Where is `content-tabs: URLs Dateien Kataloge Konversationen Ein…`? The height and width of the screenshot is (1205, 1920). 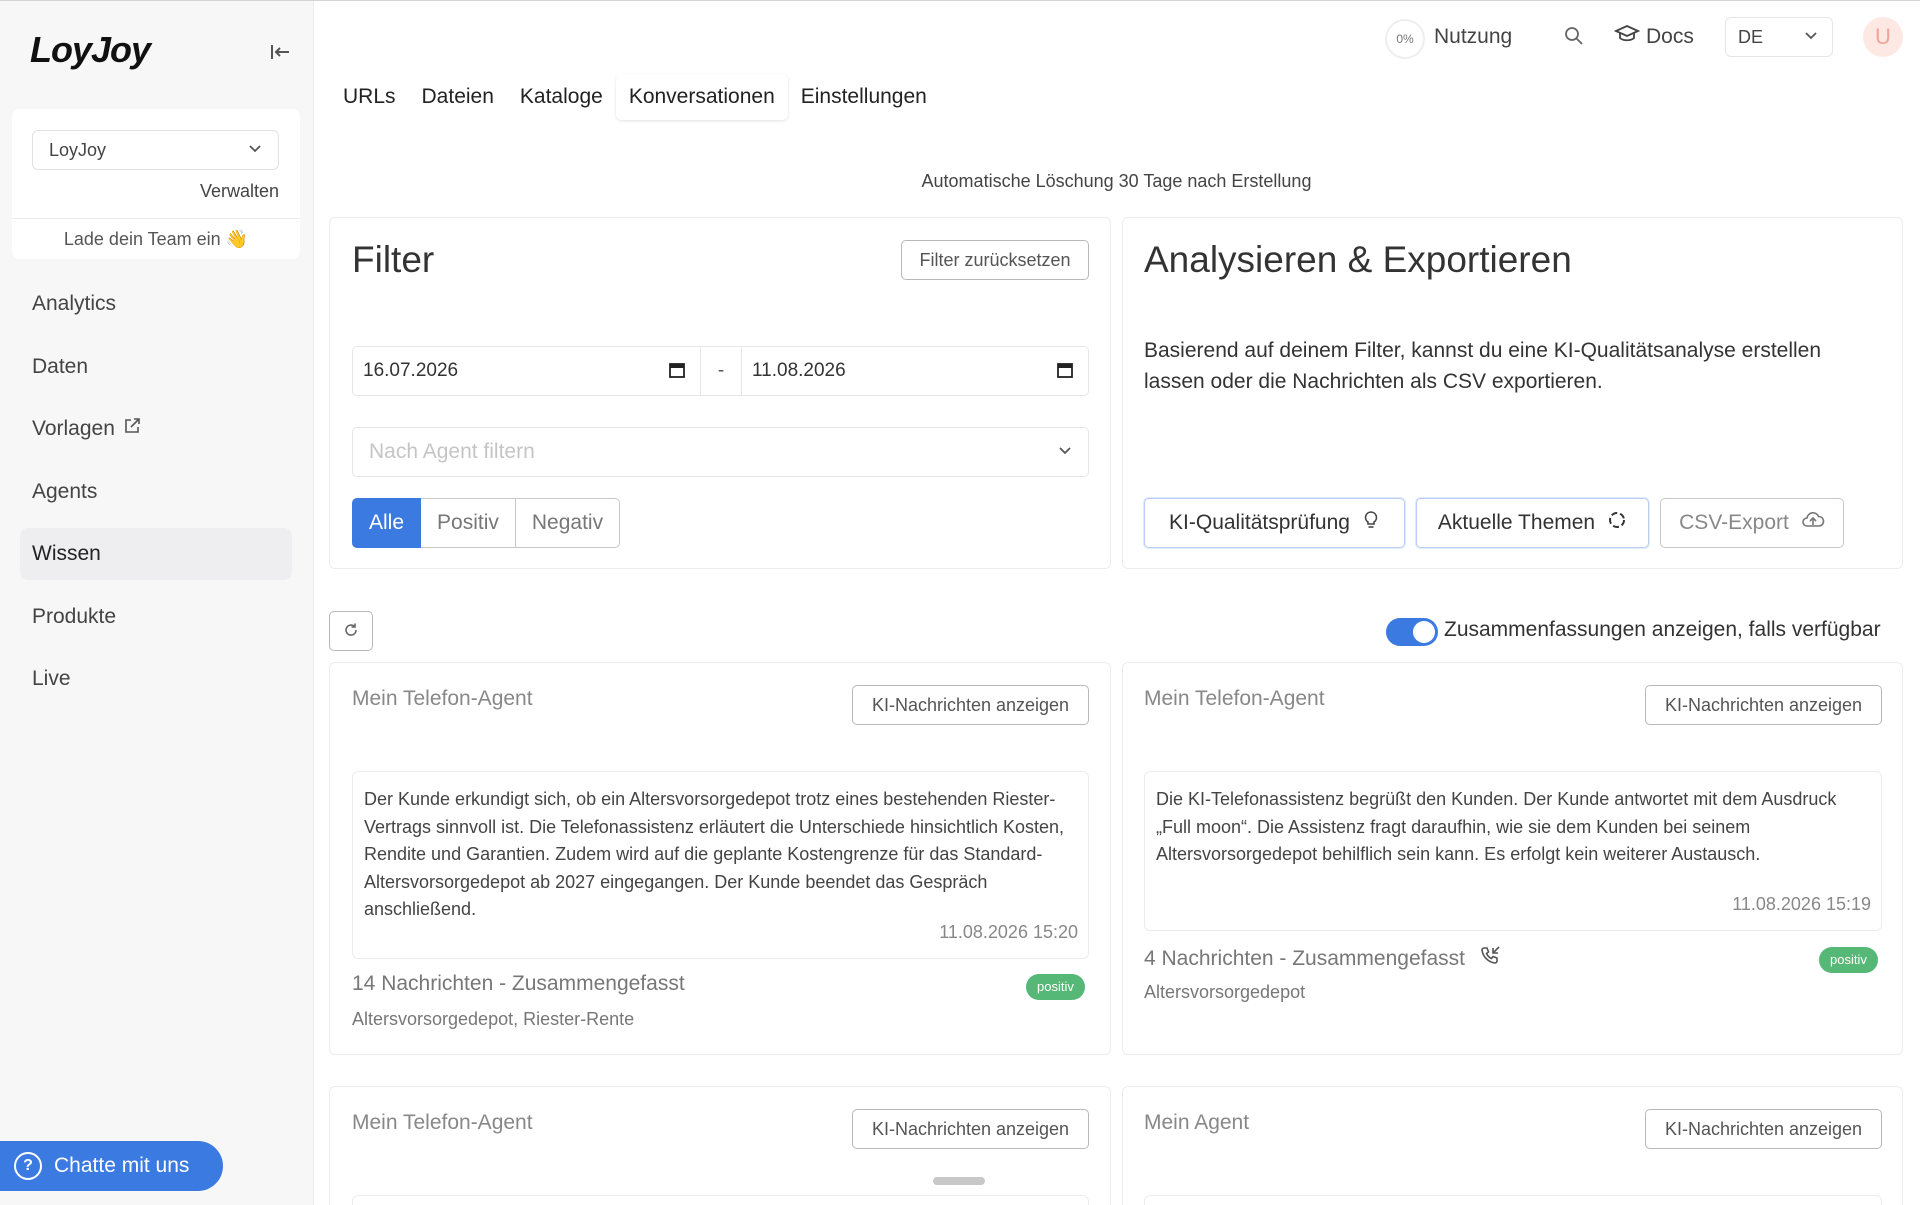
content-tabs: URLs Dateien Kataloge Konversationen Ein… is located at coordinates (635, 97).